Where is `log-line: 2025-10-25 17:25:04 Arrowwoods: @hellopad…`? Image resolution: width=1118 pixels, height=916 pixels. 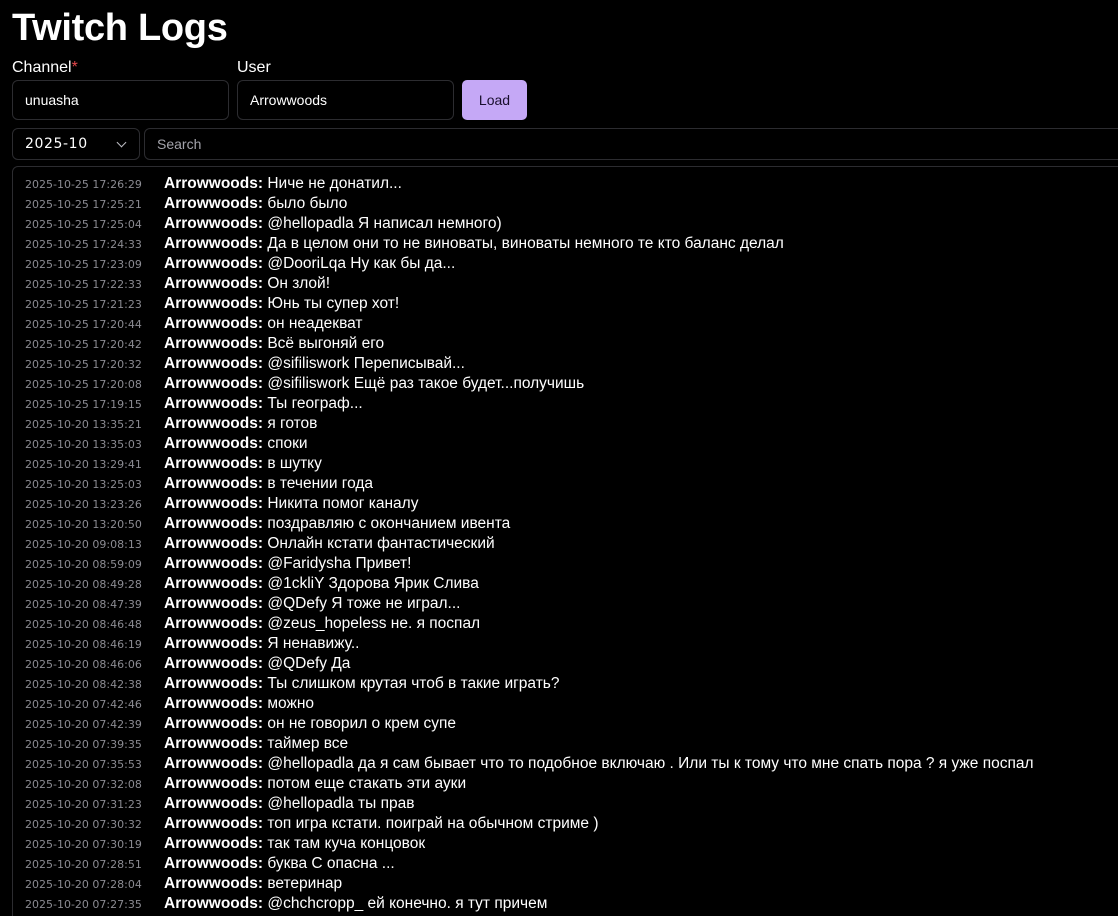
log-line: 2025-10-25 17:25:04 Arrowwoods: @hellopad… is located at coordinates (565, 224).